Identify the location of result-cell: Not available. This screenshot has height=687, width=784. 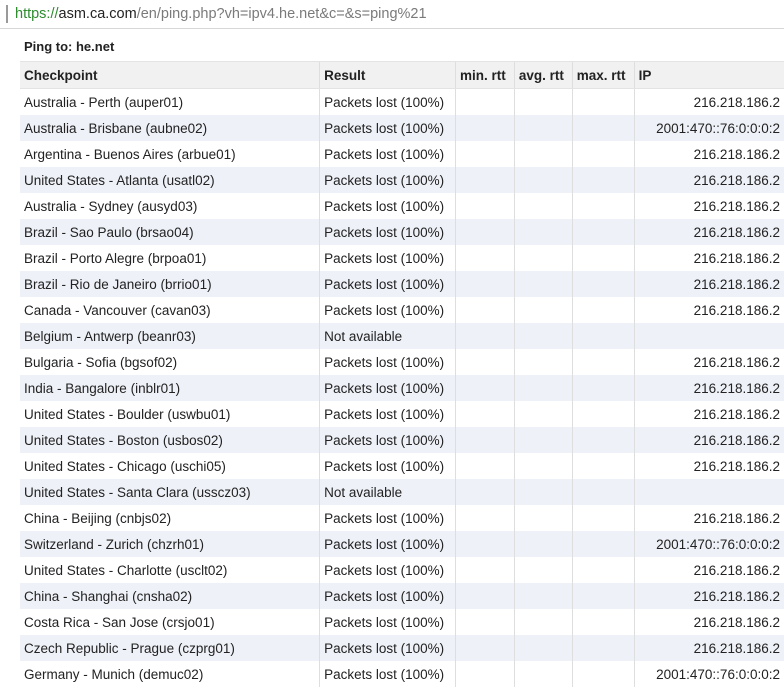
(387, 492).